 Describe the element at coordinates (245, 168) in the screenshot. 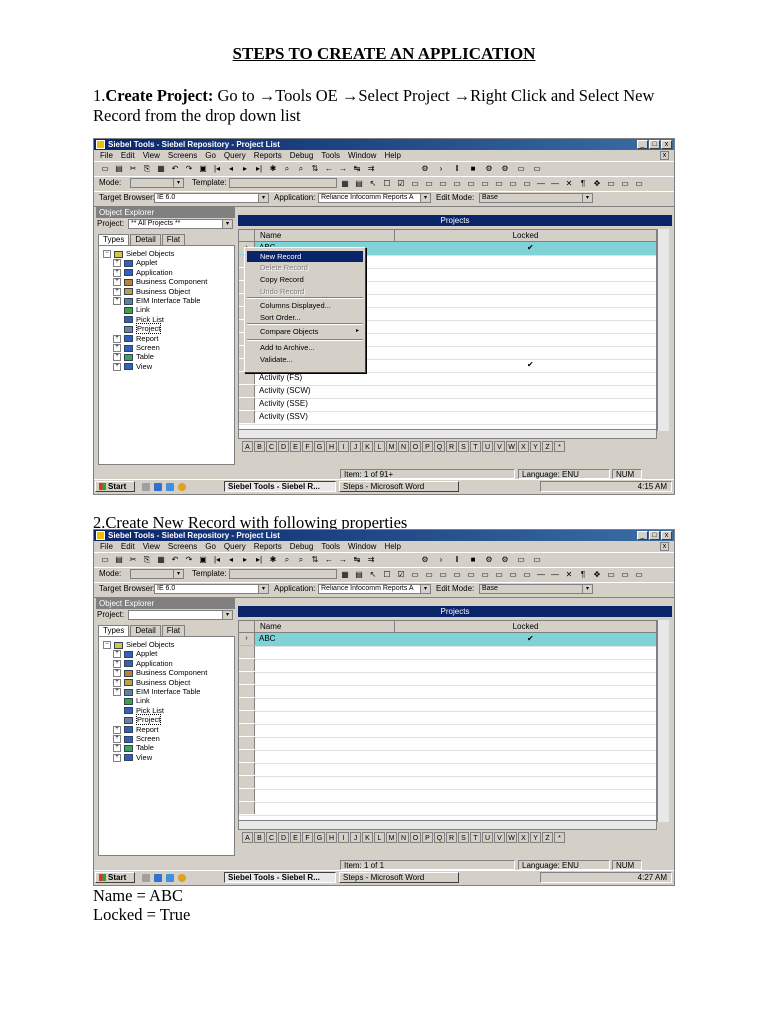

I see `toolbar-icon: ▸` at that location.